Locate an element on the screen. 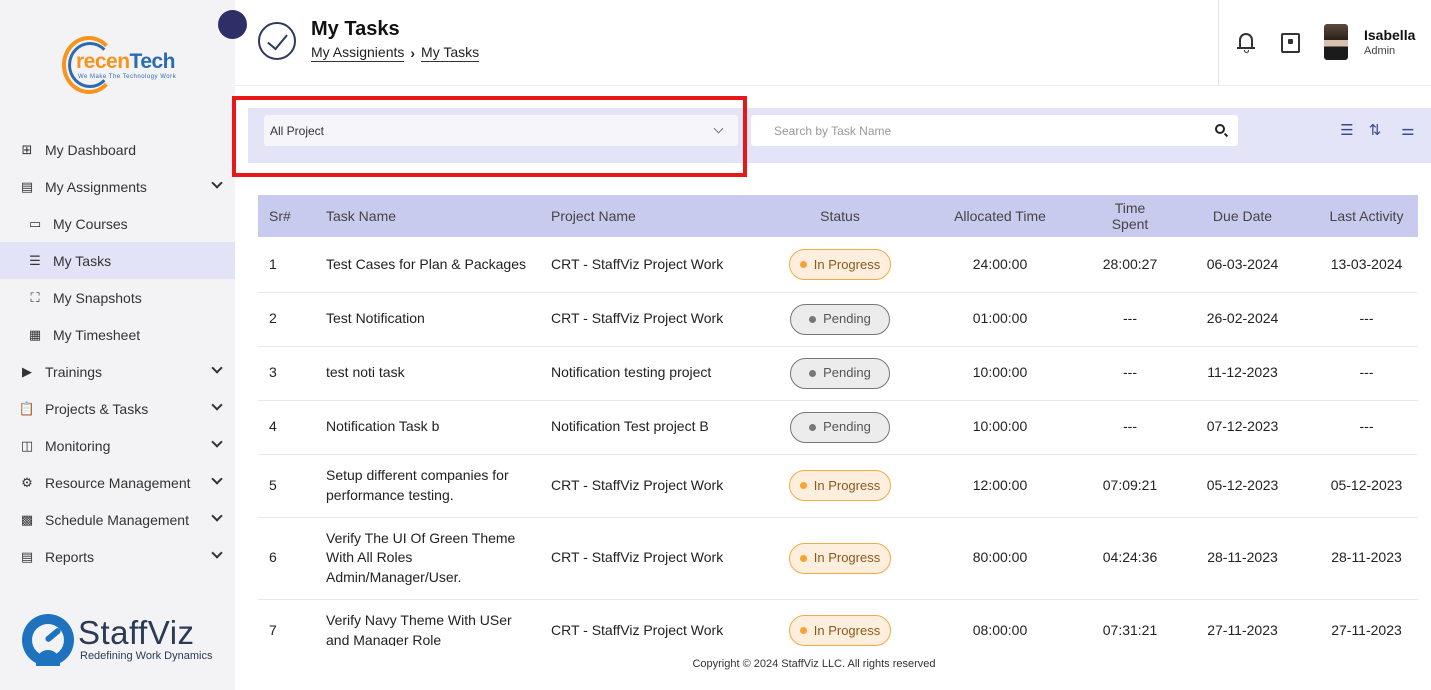 The width and height of the screenshot is (1431, 690). cell-allocated-time: 10:00:00 is located at coordinates (1000, 427).